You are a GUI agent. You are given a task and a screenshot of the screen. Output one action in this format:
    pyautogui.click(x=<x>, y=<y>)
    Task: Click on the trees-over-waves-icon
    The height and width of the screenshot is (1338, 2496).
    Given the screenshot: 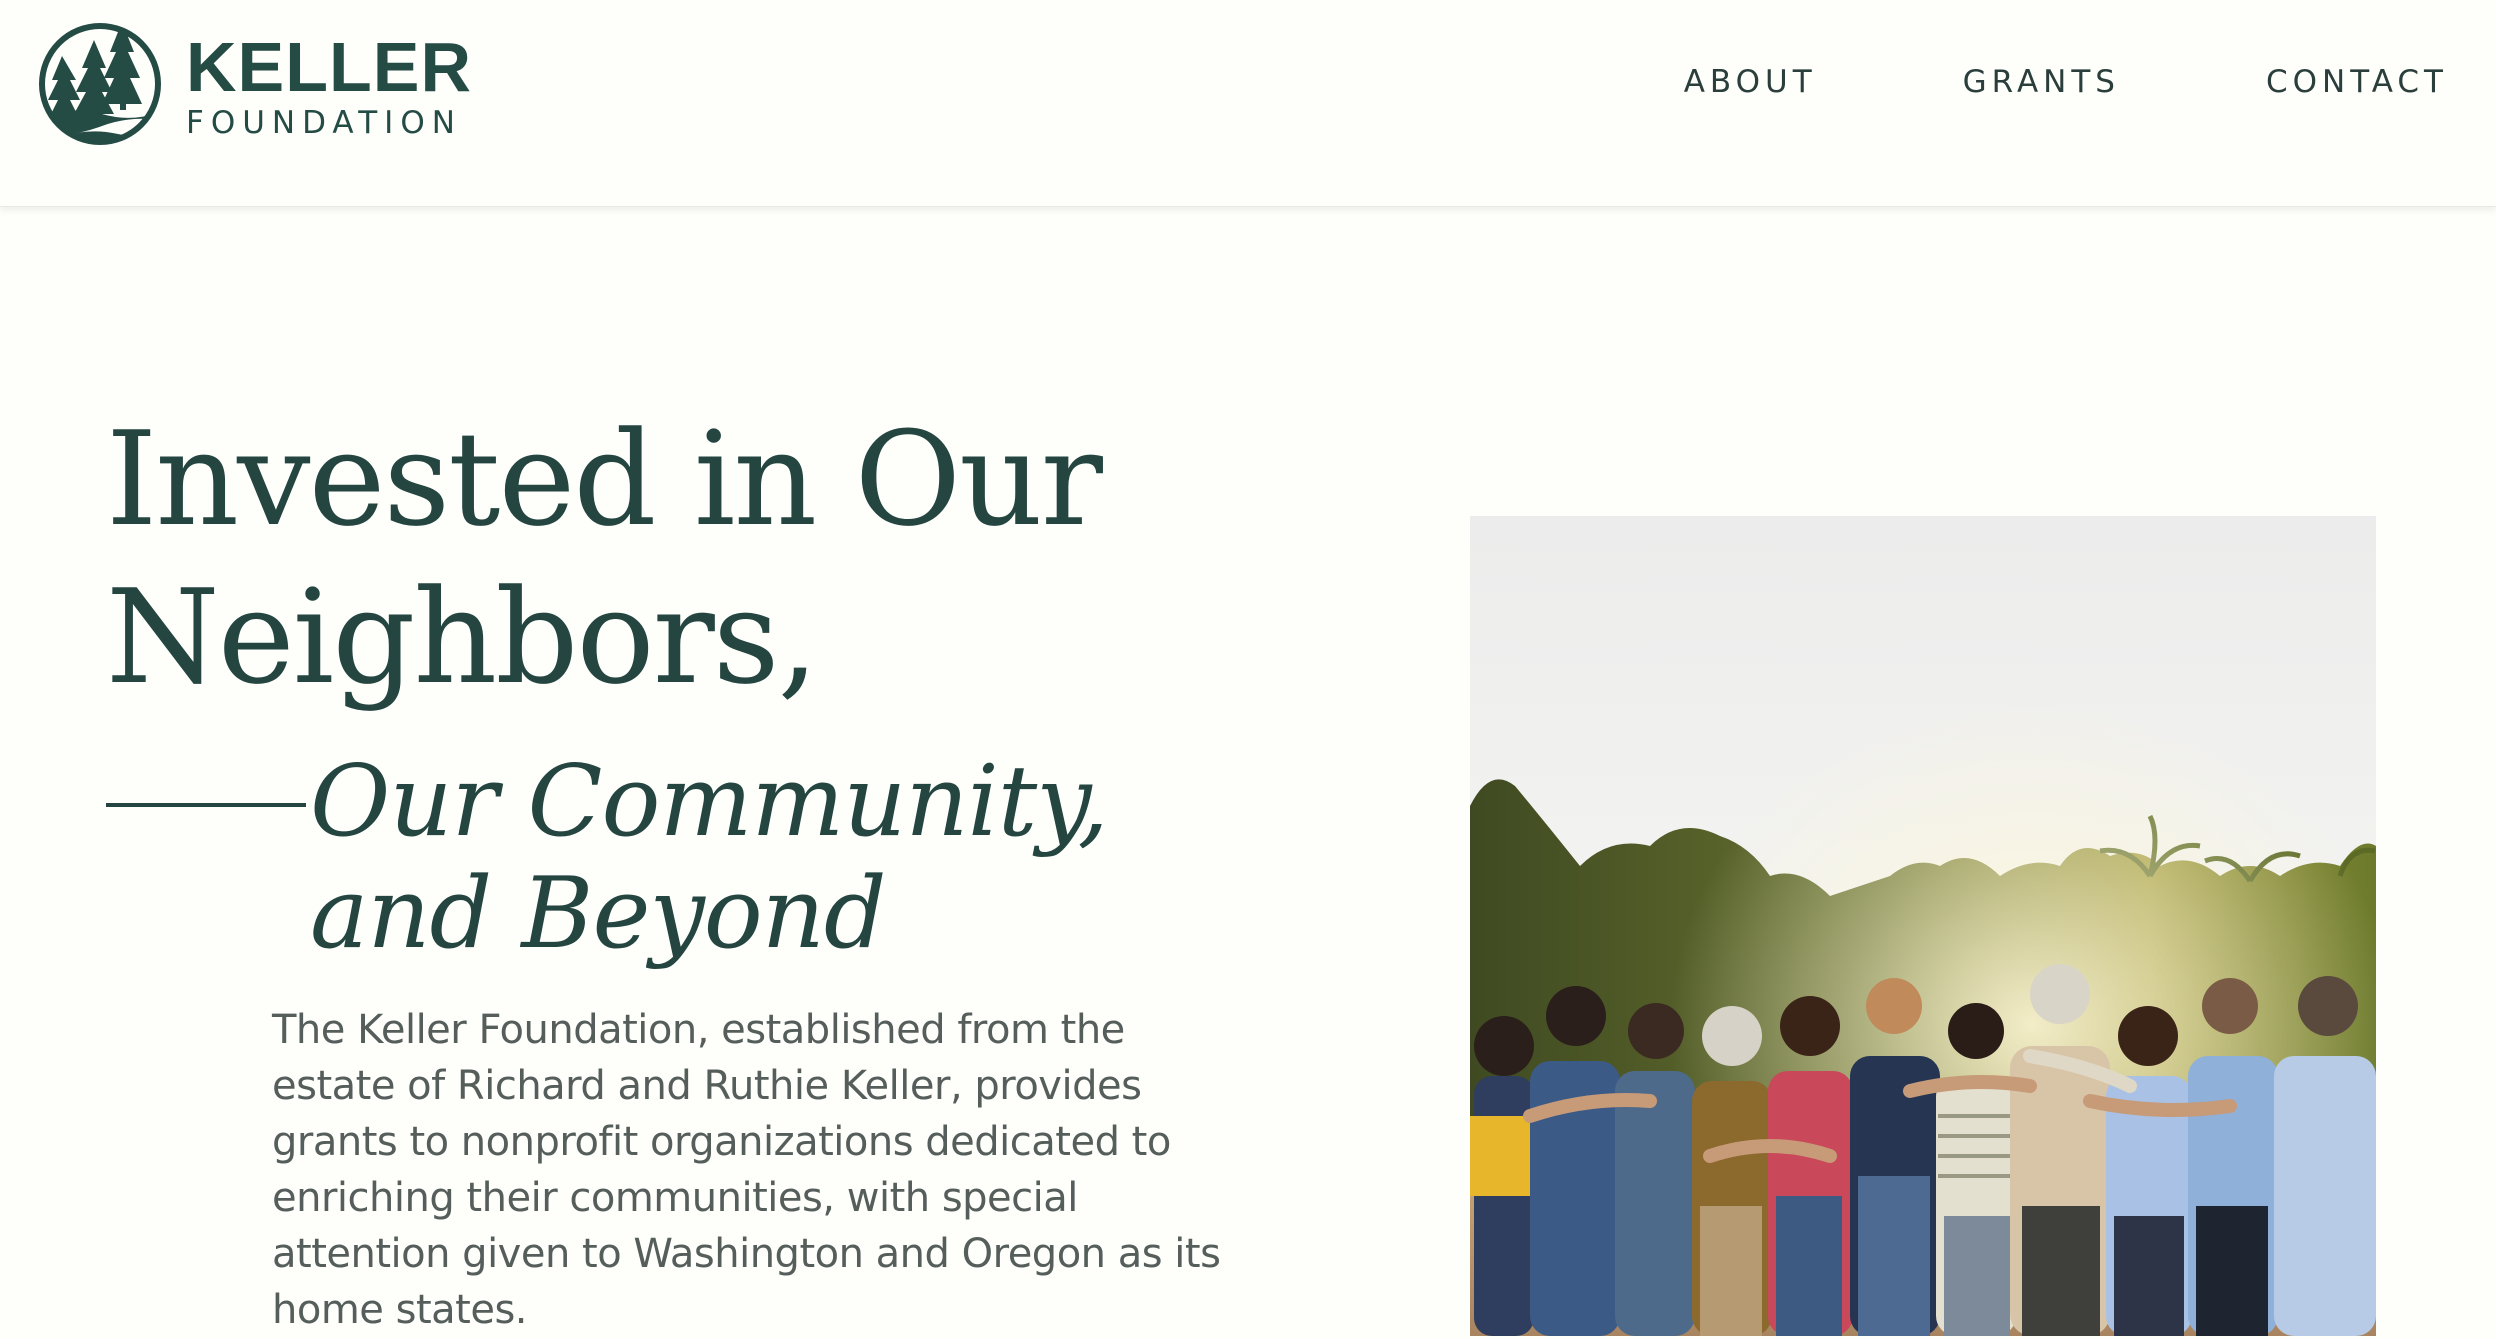 What is the action you would take?
    pyautogui.click(x=100, y=84)
    